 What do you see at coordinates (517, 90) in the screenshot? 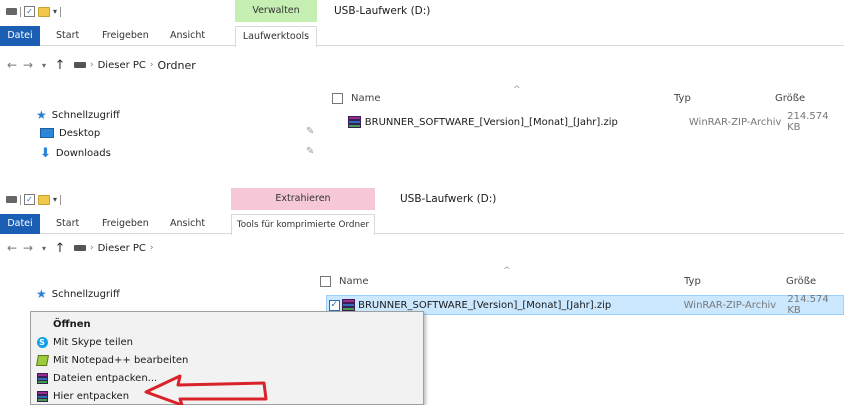
I see `sort-indicator-icon: ^` at bounding box center [517, 90].